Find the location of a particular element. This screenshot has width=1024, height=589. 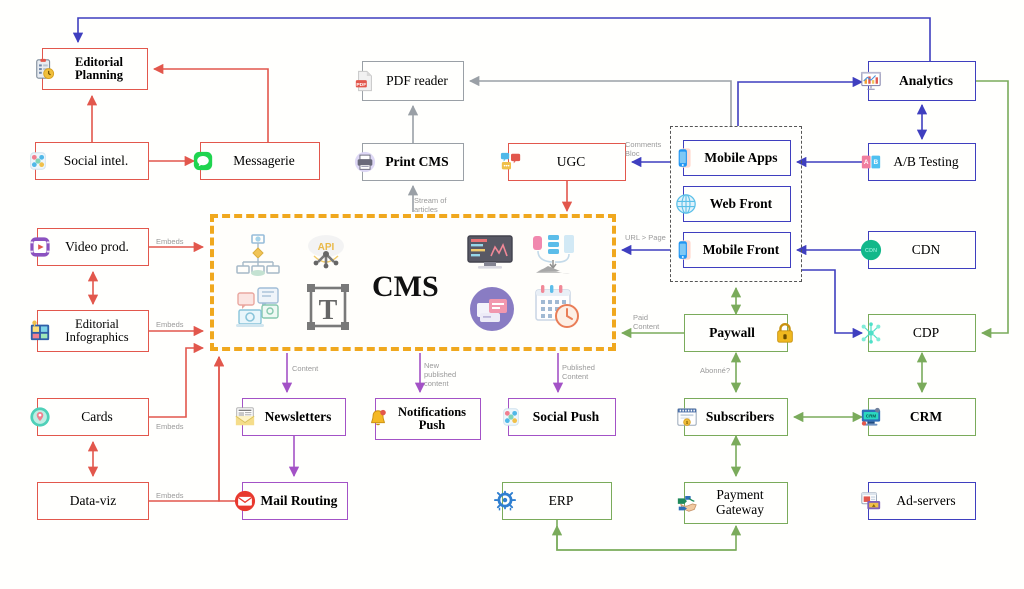

node-label: Web Front is located at coordinates (741, 203).